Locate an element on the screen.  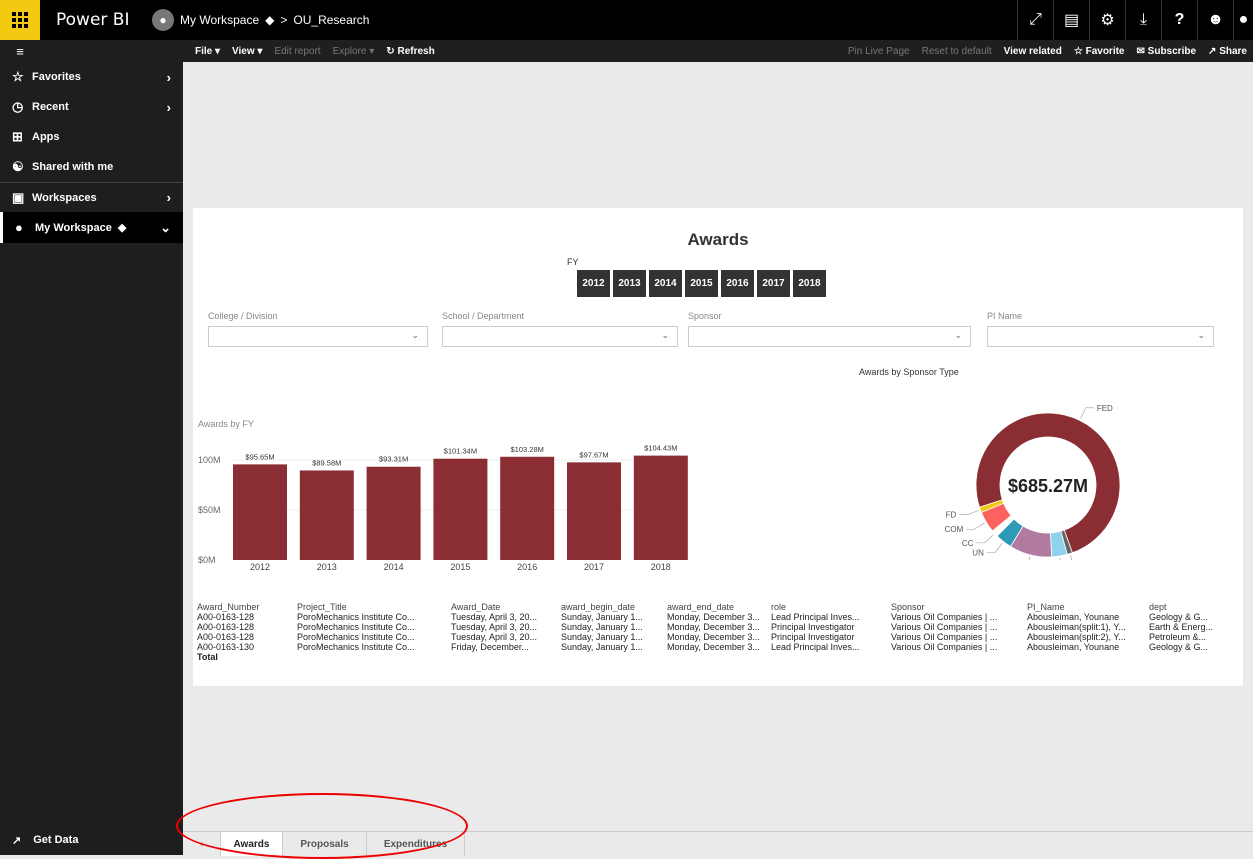
data-label: $101.34M is located at coordinates (460, 451).